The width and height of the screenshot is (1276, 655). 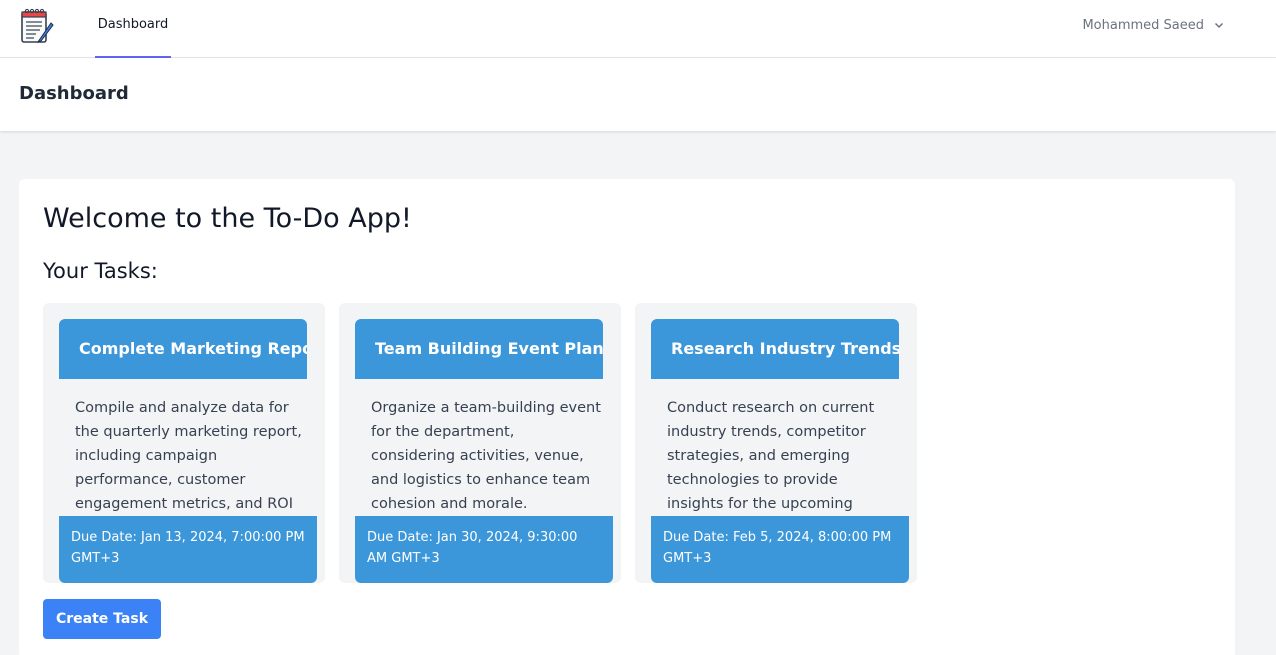 I want to click on user-name: Mohammed Saeed, so click(x=1143, y=25).